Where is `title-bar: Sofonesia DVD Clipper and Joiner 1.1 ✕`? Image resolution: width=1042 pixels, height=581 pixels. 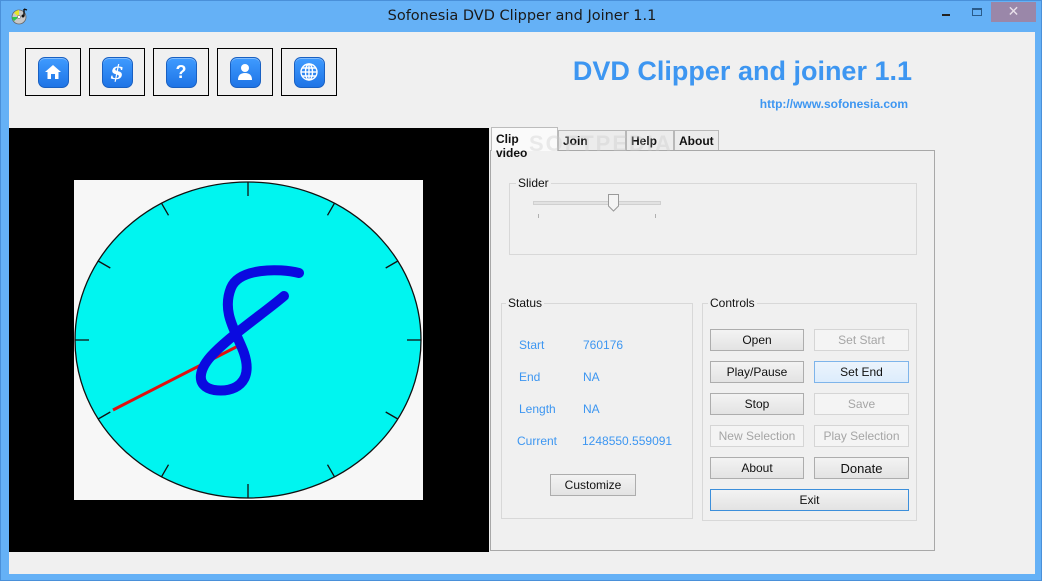 title-bar: Sofonesia DVD Clipper and Joiner 1.1 ✕ is located at coordinates (521, 16).